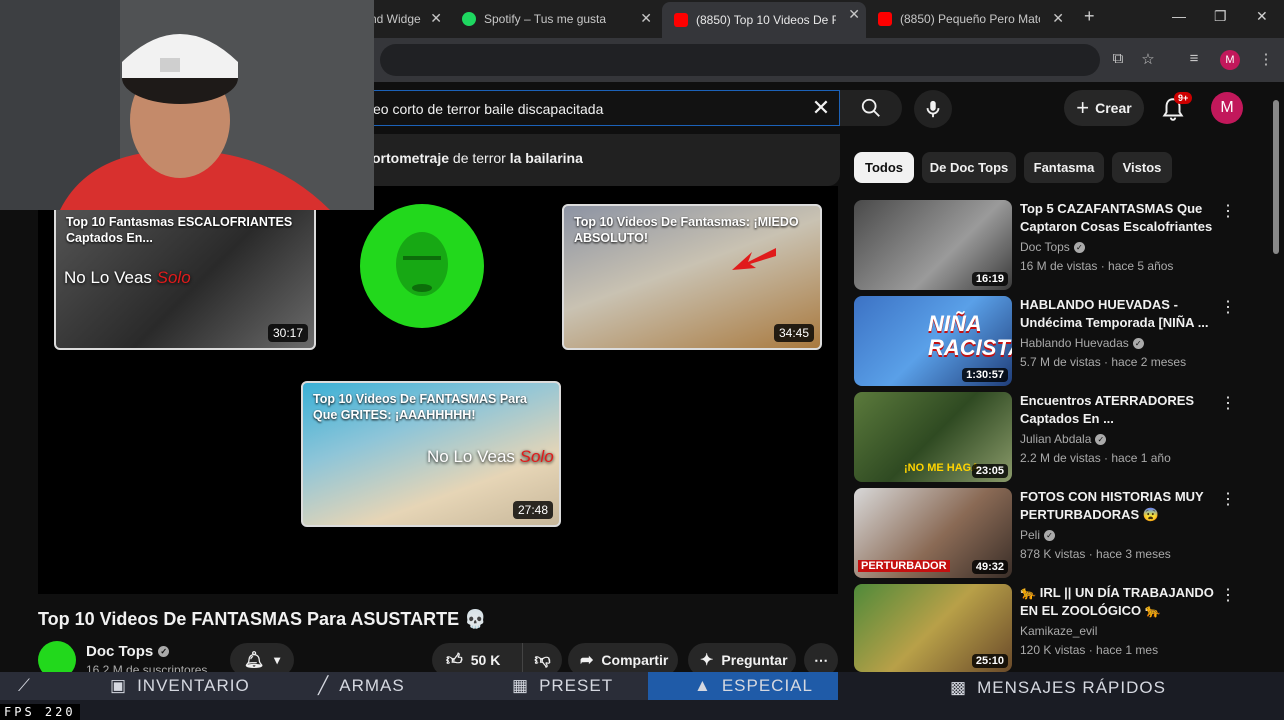 The image size is (1284, 720). What do you see at coordinates (1266, 60) in the screenshot?
I see `browser-menu-icon: ⋮` at bounding box center [1266, 60].